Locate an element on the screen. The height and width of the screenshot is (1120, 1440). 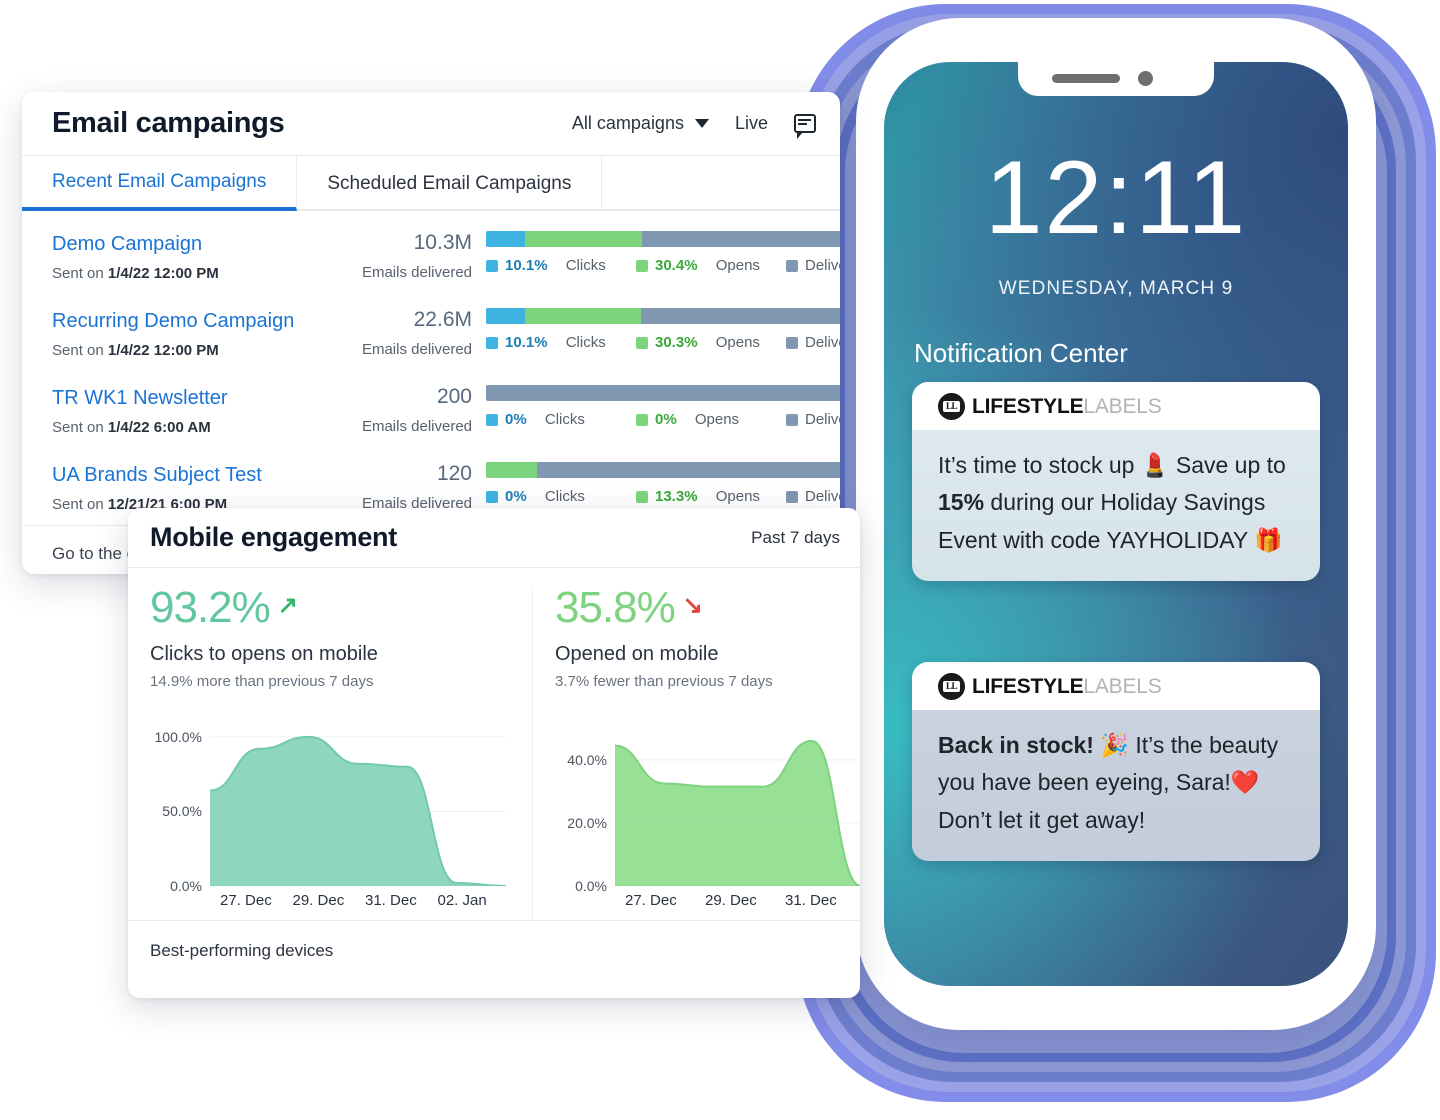
y-axis-tick: 0.0% is located at coordinates (186, 886).